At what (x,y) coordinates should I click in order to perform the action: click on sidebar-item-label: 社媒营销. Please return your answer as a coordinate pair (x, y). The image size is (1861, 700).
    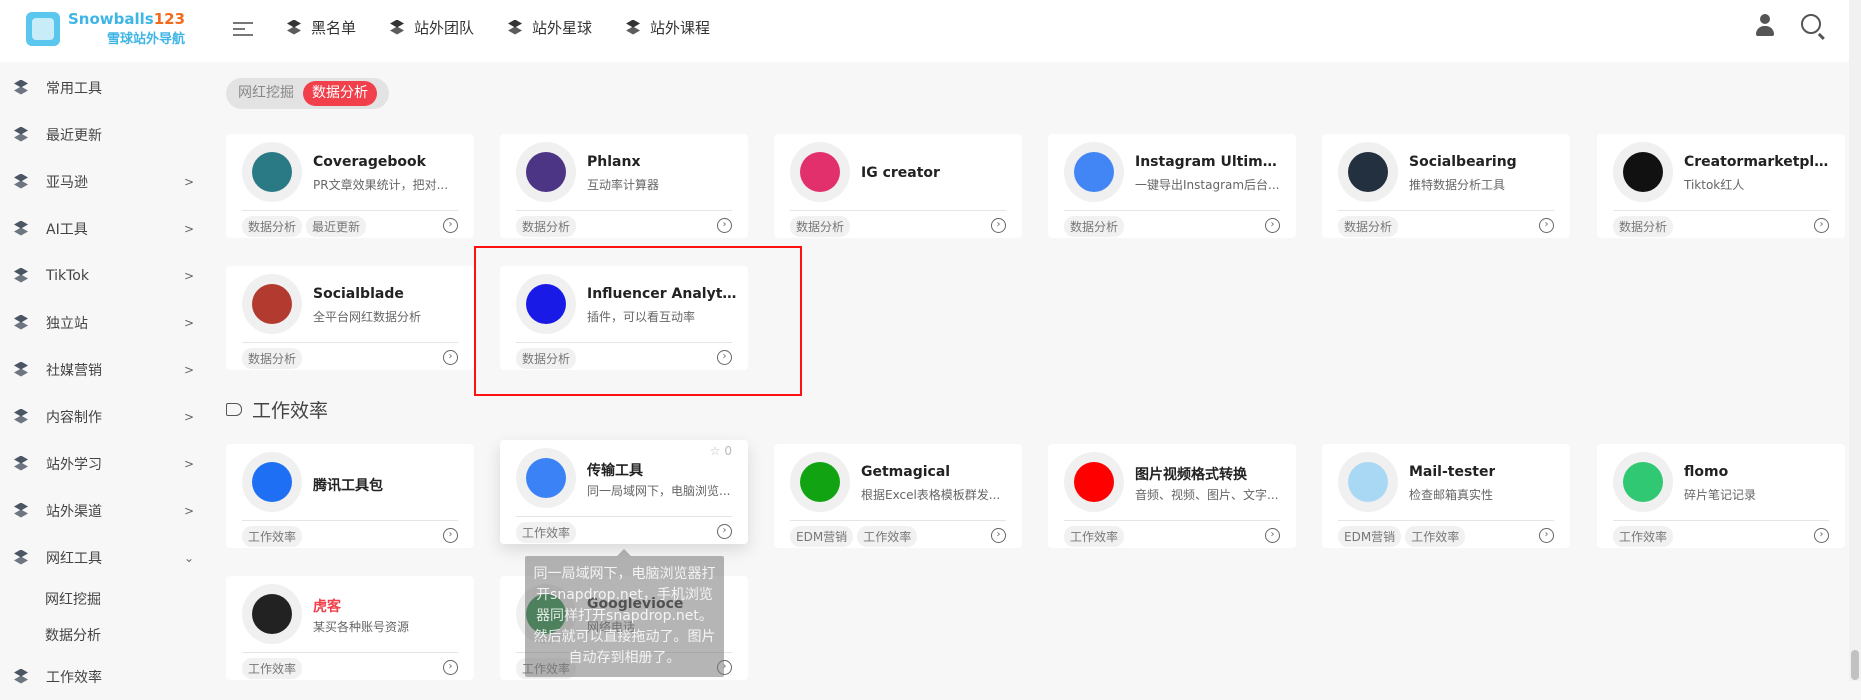
    Looking at the image, I should click on (74, 370).